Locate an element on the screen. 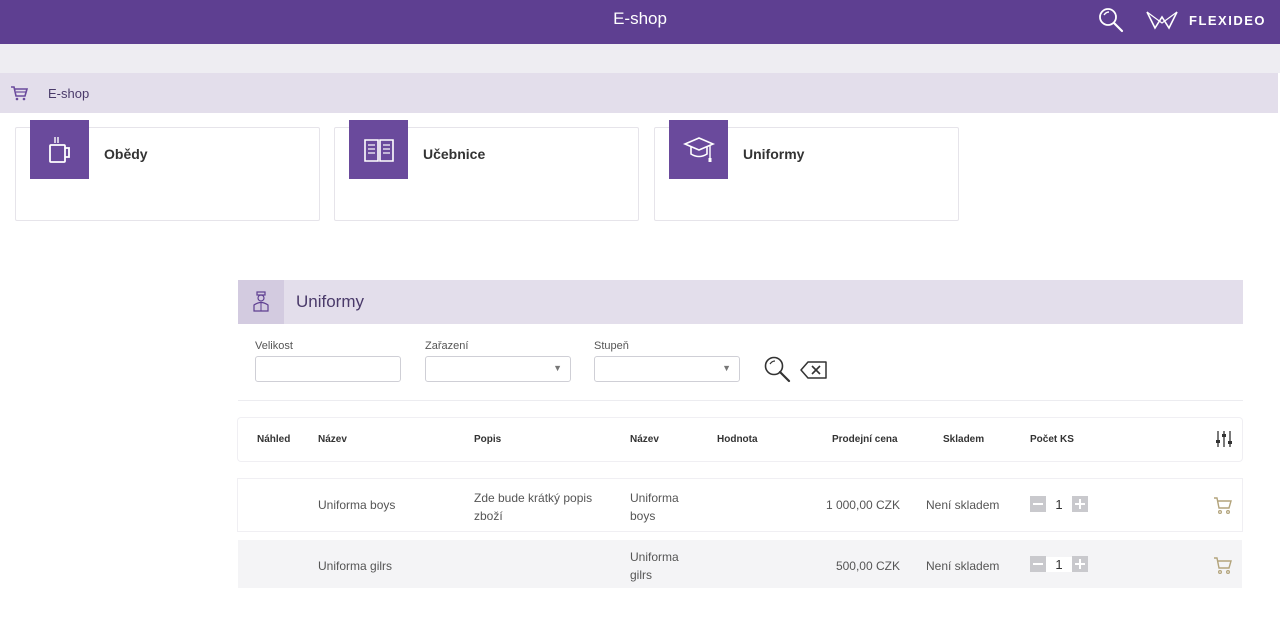  price-cell: 1 000,00 CZK is located at coordinates (862, 505).